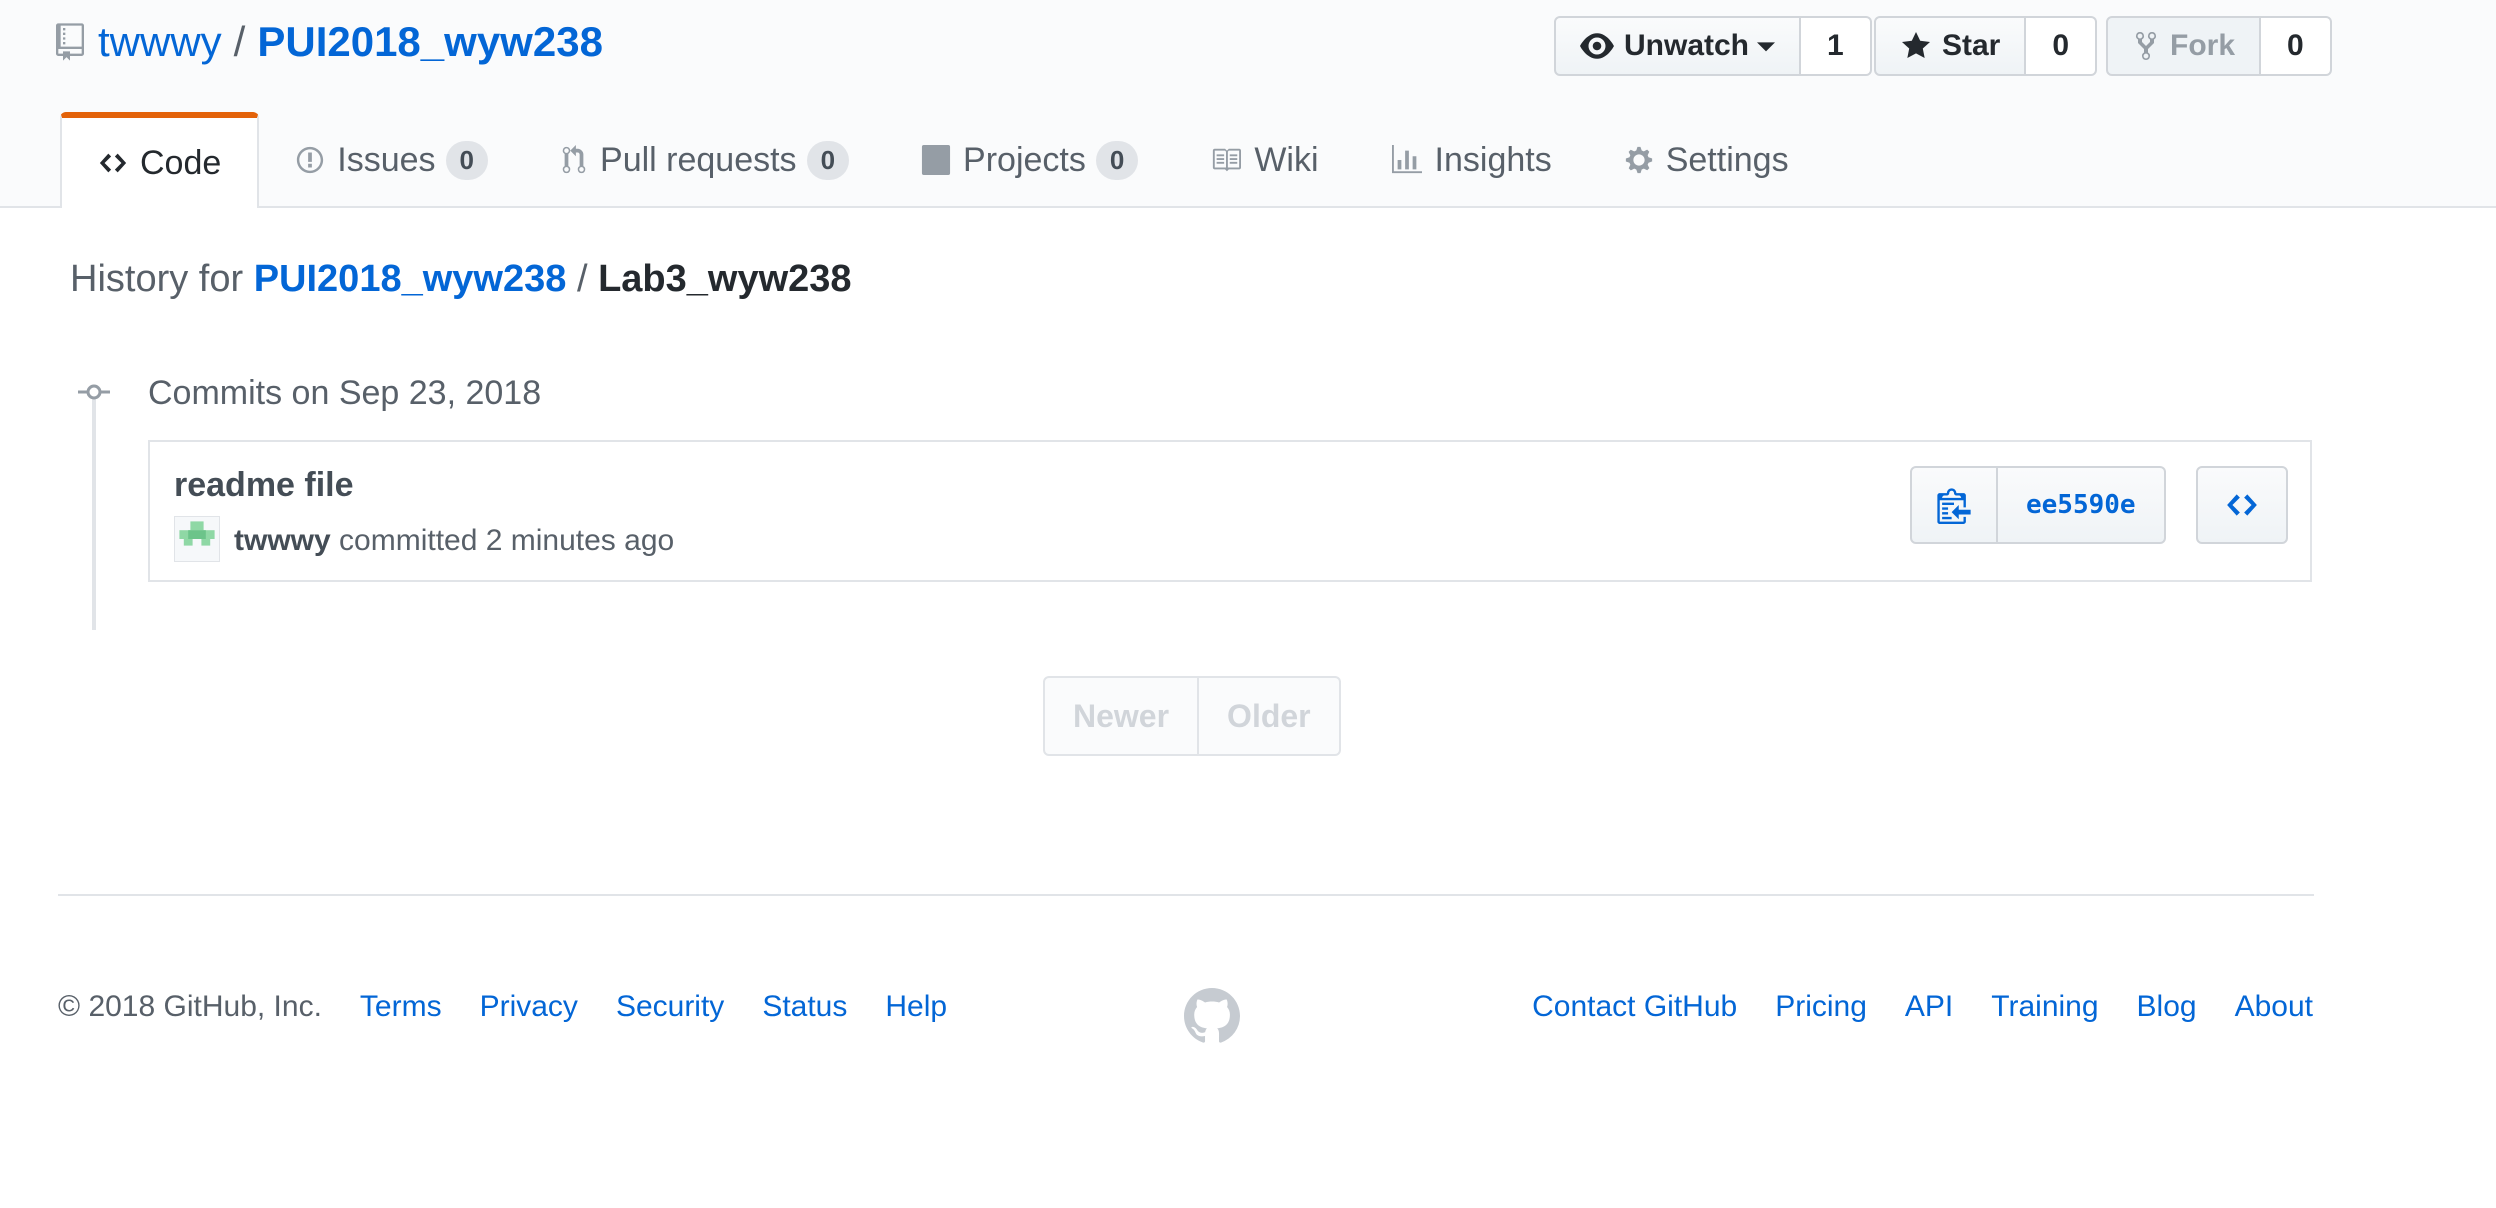 The width and height of the screenshot is (2496, 1208). Describe the element at coordinates (2167, 1007) in the screenshot. I see `footer-link-blog: Blog` at that location.